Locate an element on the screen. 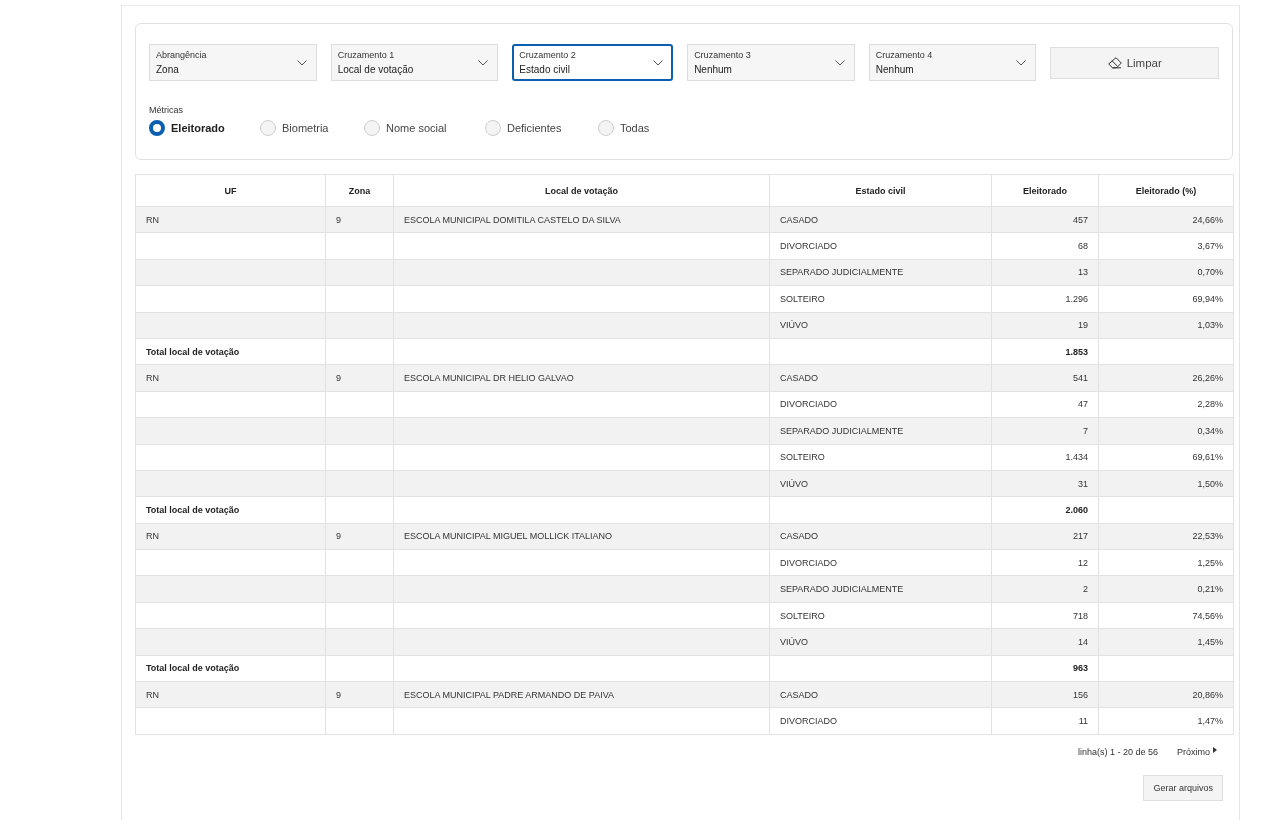 This screenshot has height=820, width=1269. dropdown: Abrangência Zona is located at coordinates (233, 62).